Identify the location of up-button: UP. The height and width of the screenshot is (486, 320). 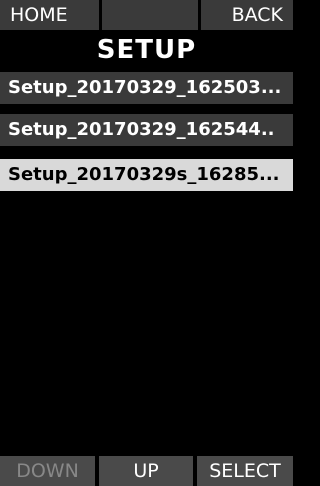
(146, 471).